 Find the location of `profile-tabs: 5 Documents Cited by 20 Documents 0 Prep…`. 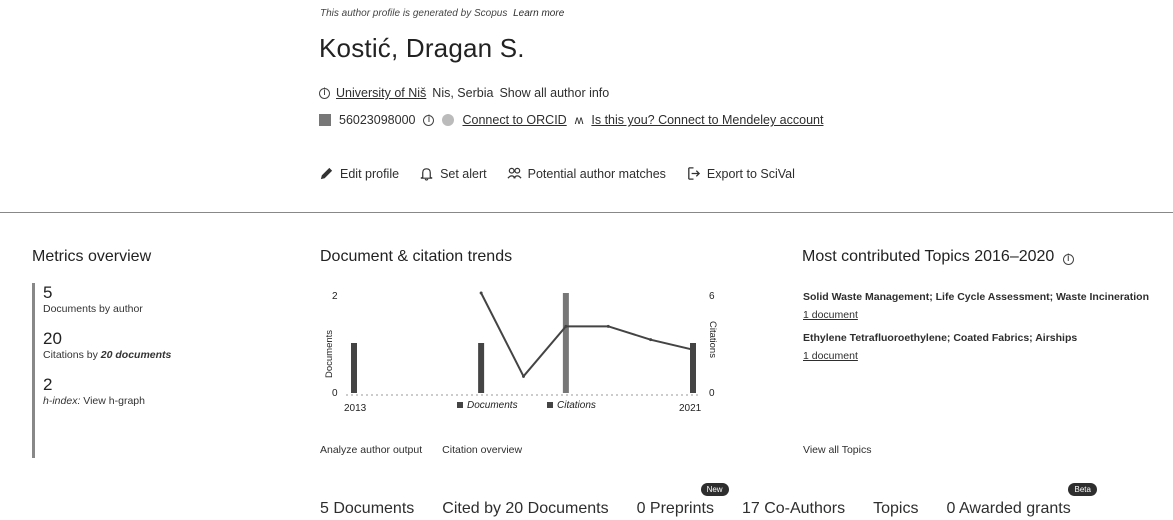

profile-tabs: 5 Documents Cited by 20 Documents 0 Prep… is located at coordinates (708, 500).